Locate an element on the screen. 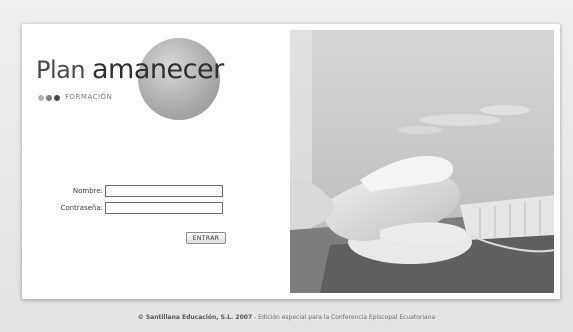 The image size is (573, 332). logo-dots-icon is located at coordinates (49, 98).